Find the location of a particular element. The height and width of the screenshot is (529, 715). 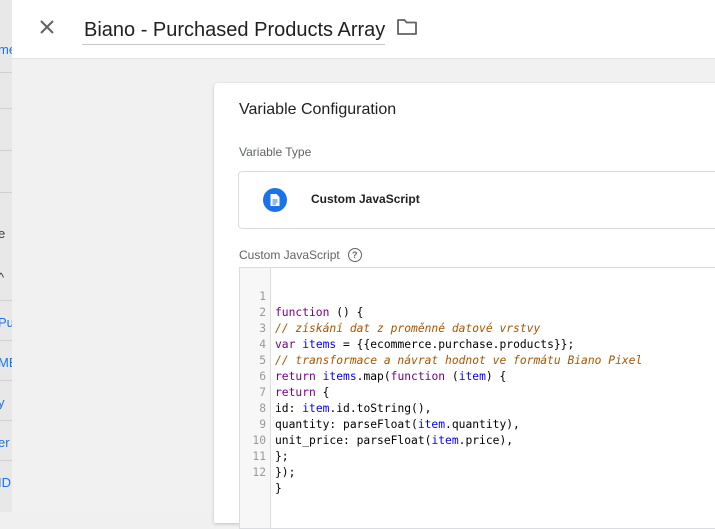

code-line: 9 unit_price: parseFloat(item.price), is located at coordinates (477, 424).